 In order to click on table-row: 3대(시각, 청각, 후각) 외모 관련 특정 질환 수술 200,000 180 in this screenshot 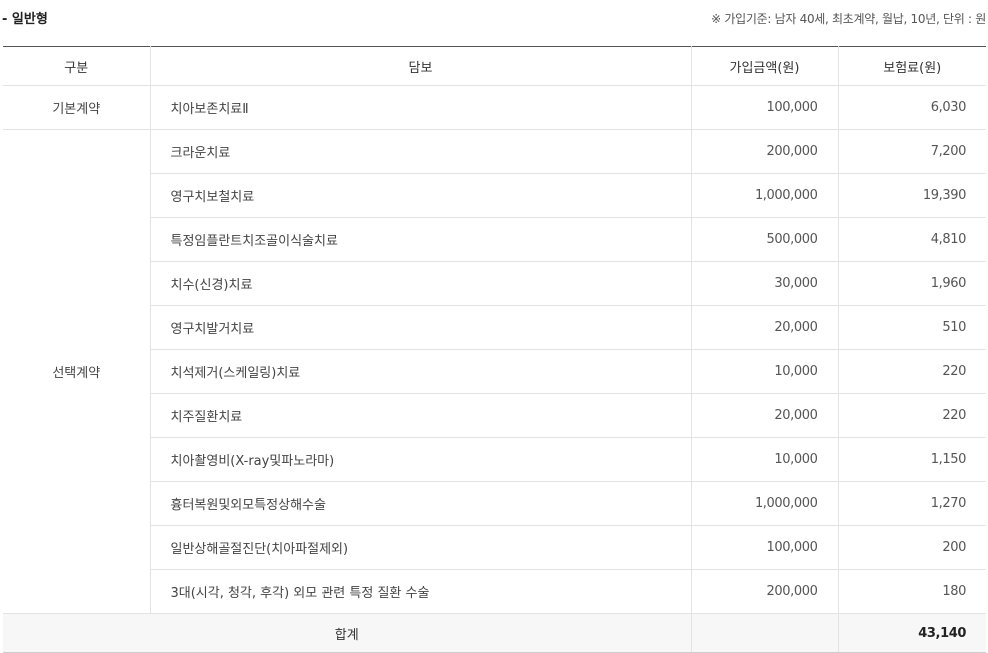, I will do `click(494, 591)`.